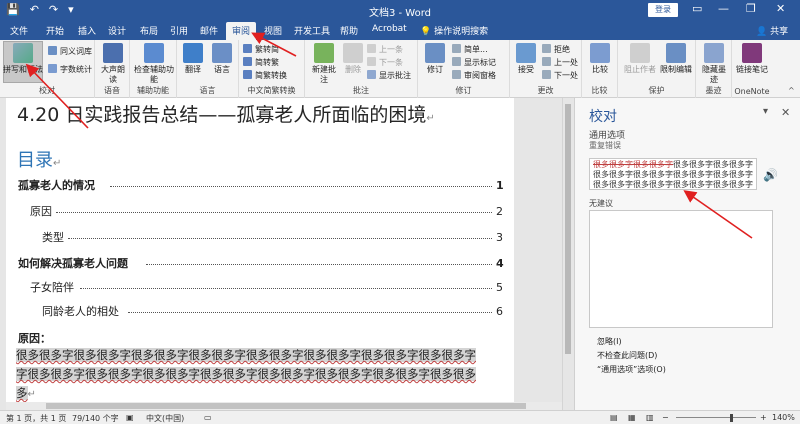 Image resolution: width=800 pixels, height=424 pixels. What do you see at coordinates (391, 62) in the screenshot?
I see `next-comment-label: 下一条` at bounding box center [391, 62].